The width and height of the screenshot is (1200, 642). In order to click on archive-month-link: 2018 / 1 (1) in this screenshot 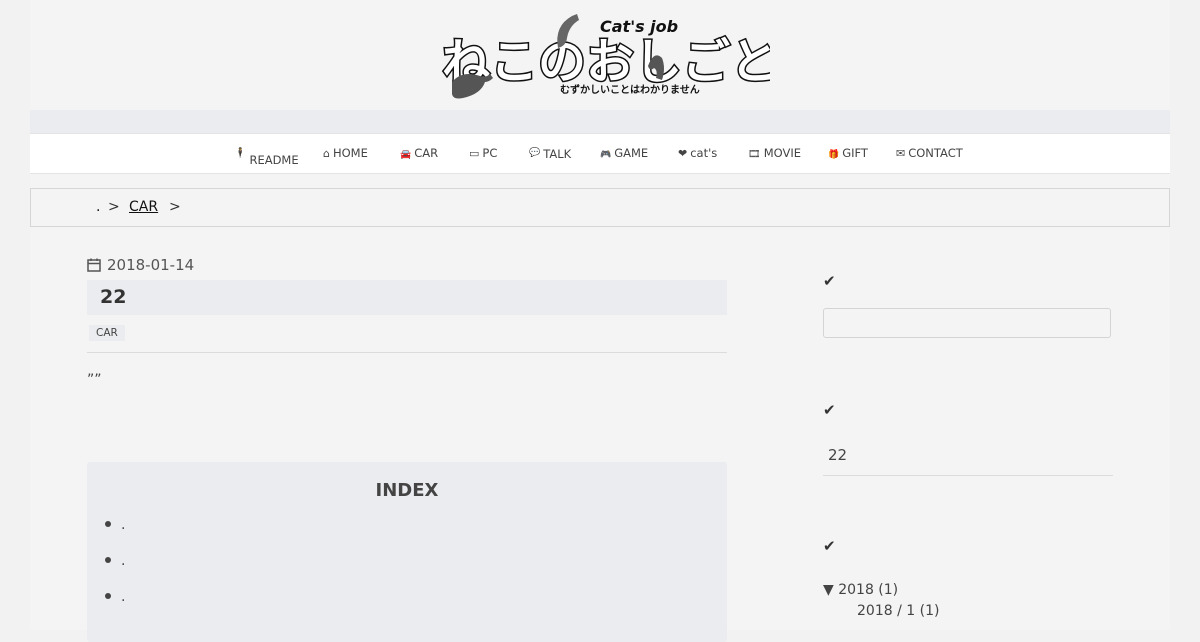, I will do `click(898, 611)`.